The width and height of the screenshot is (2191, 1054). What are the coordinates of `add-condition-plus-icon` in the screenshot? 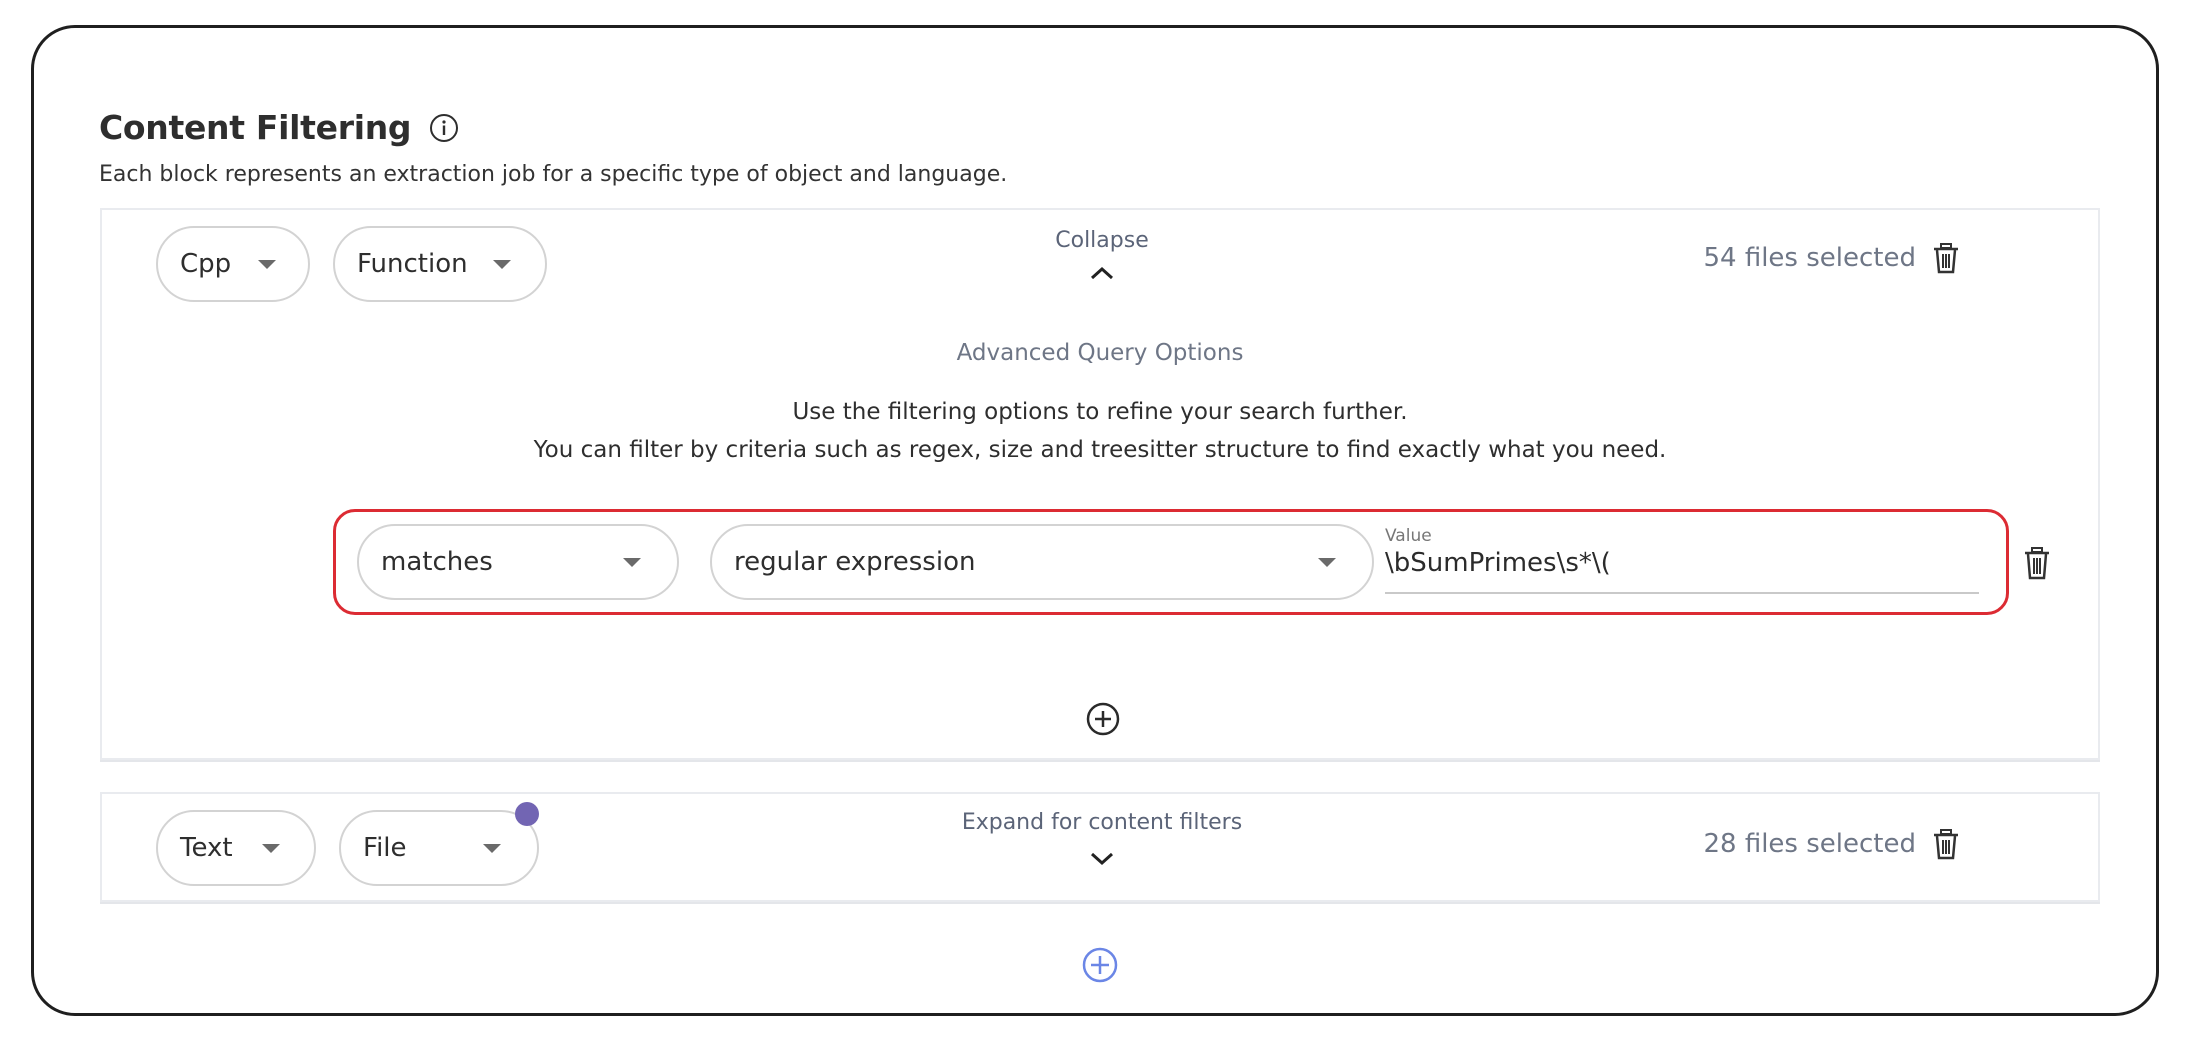 It's located at (1103, 719).